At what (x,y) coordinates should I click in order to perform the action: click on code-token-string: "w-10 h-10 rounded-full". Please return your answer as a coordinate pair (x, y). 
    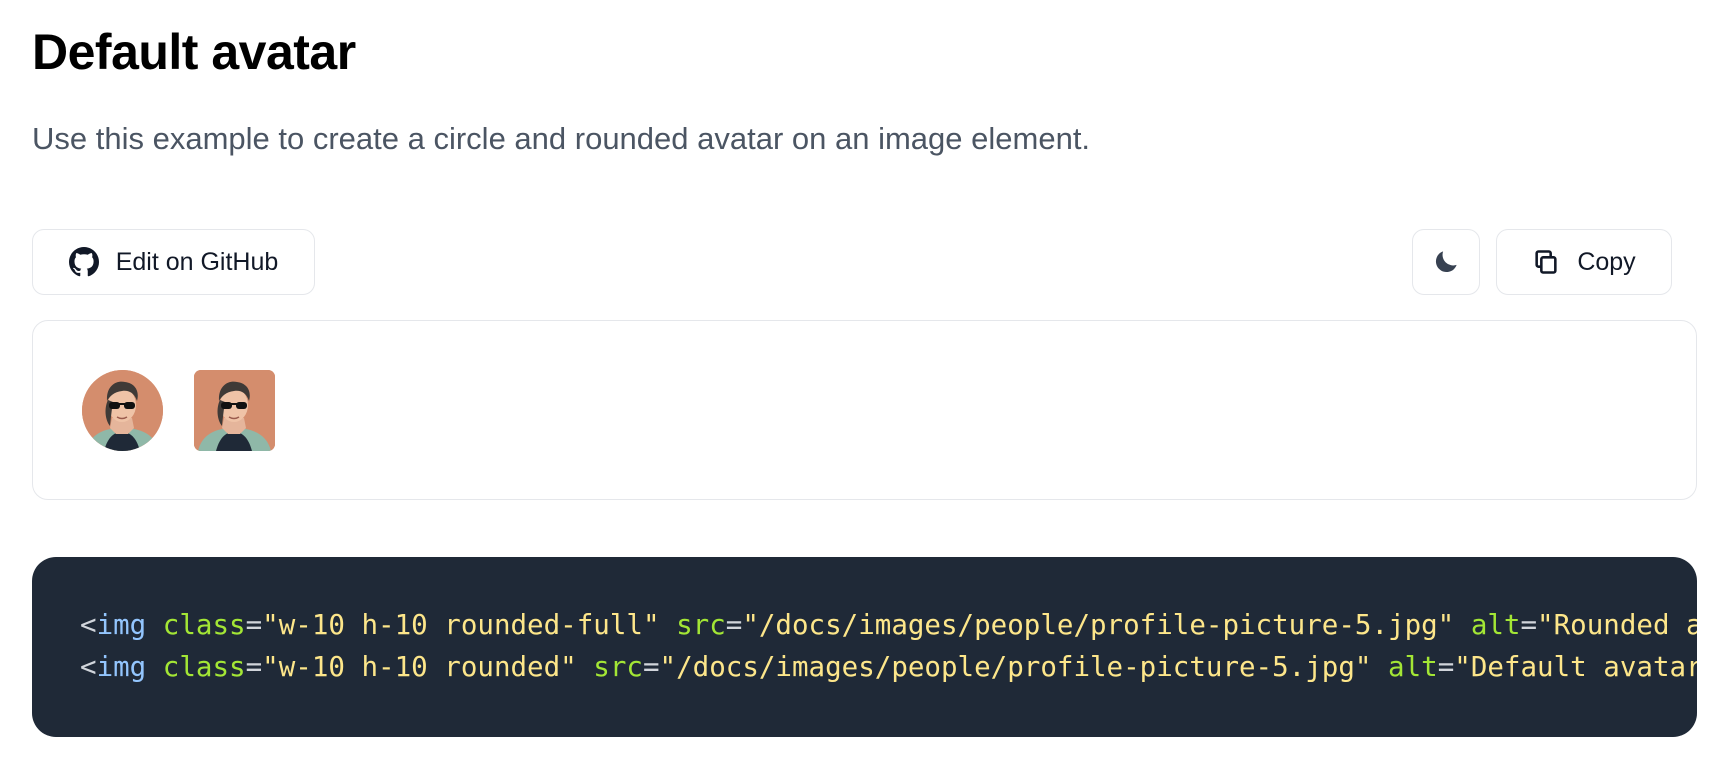
    Looking at the image, I should click on (461, 625).